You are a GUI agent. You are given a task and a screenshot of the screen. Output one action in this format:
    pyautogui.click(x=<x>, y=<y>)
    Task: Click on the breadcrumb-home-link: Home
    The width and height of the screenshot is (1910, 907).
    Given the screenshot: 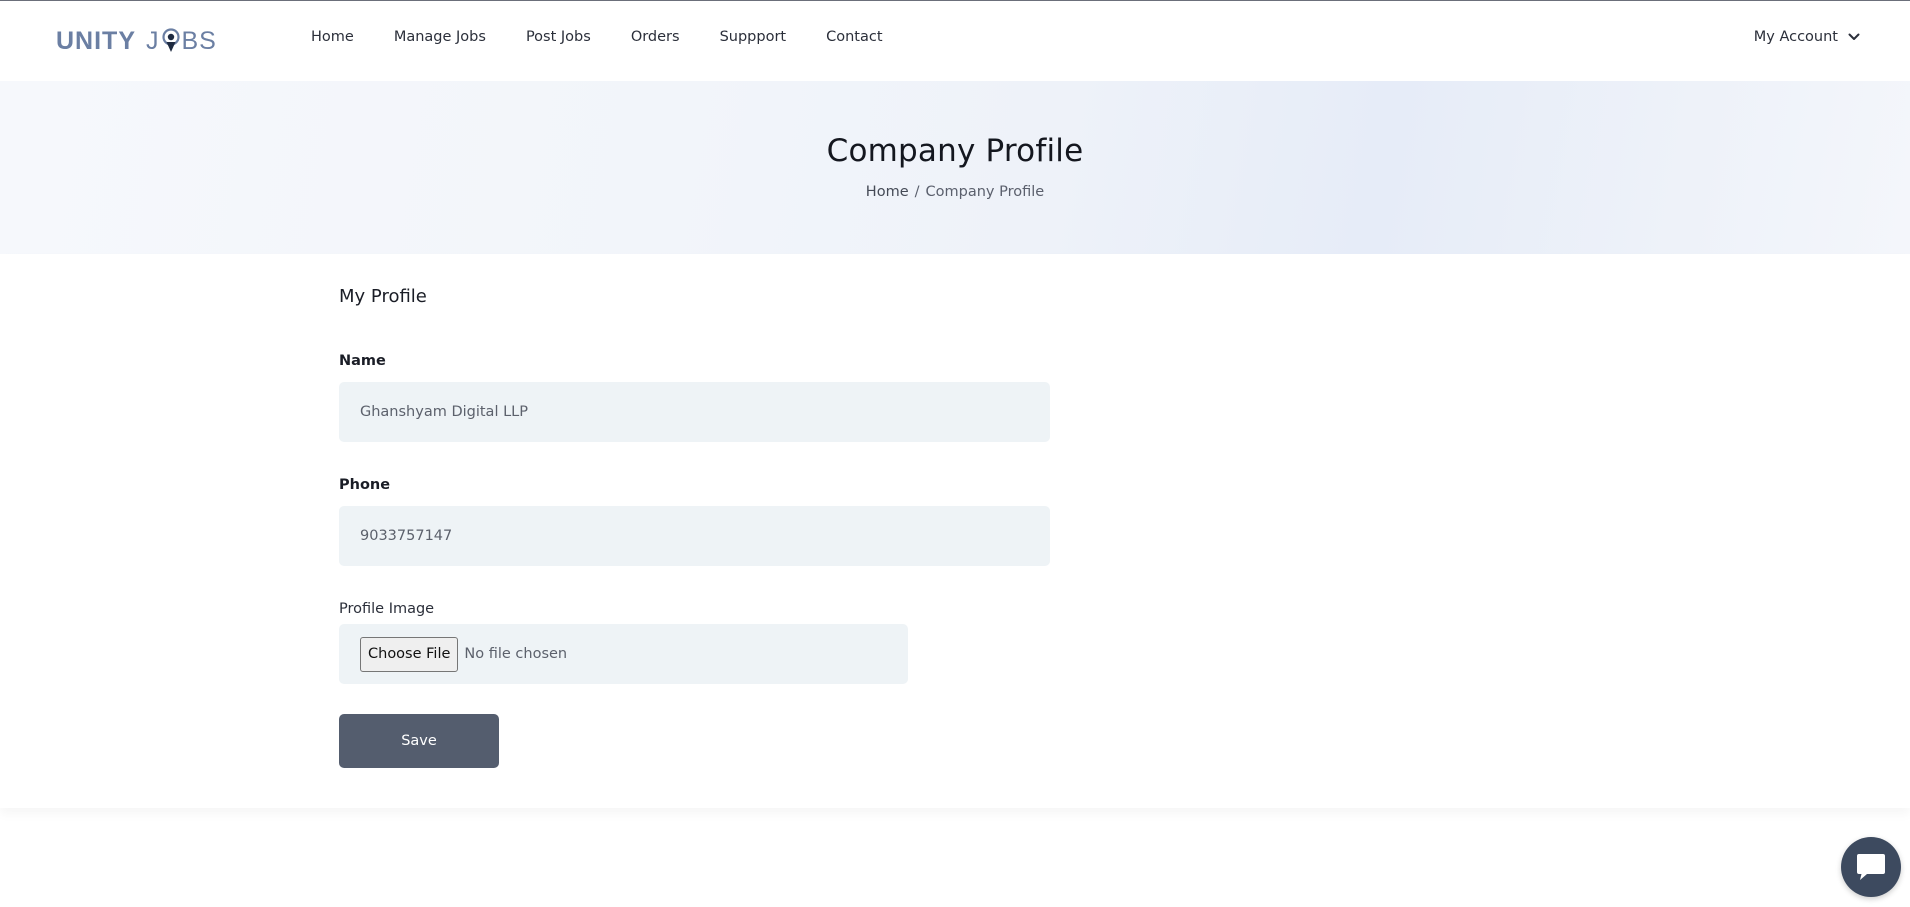 What is the action you would take?
    pyautogui.click(x=887, y=192)
    